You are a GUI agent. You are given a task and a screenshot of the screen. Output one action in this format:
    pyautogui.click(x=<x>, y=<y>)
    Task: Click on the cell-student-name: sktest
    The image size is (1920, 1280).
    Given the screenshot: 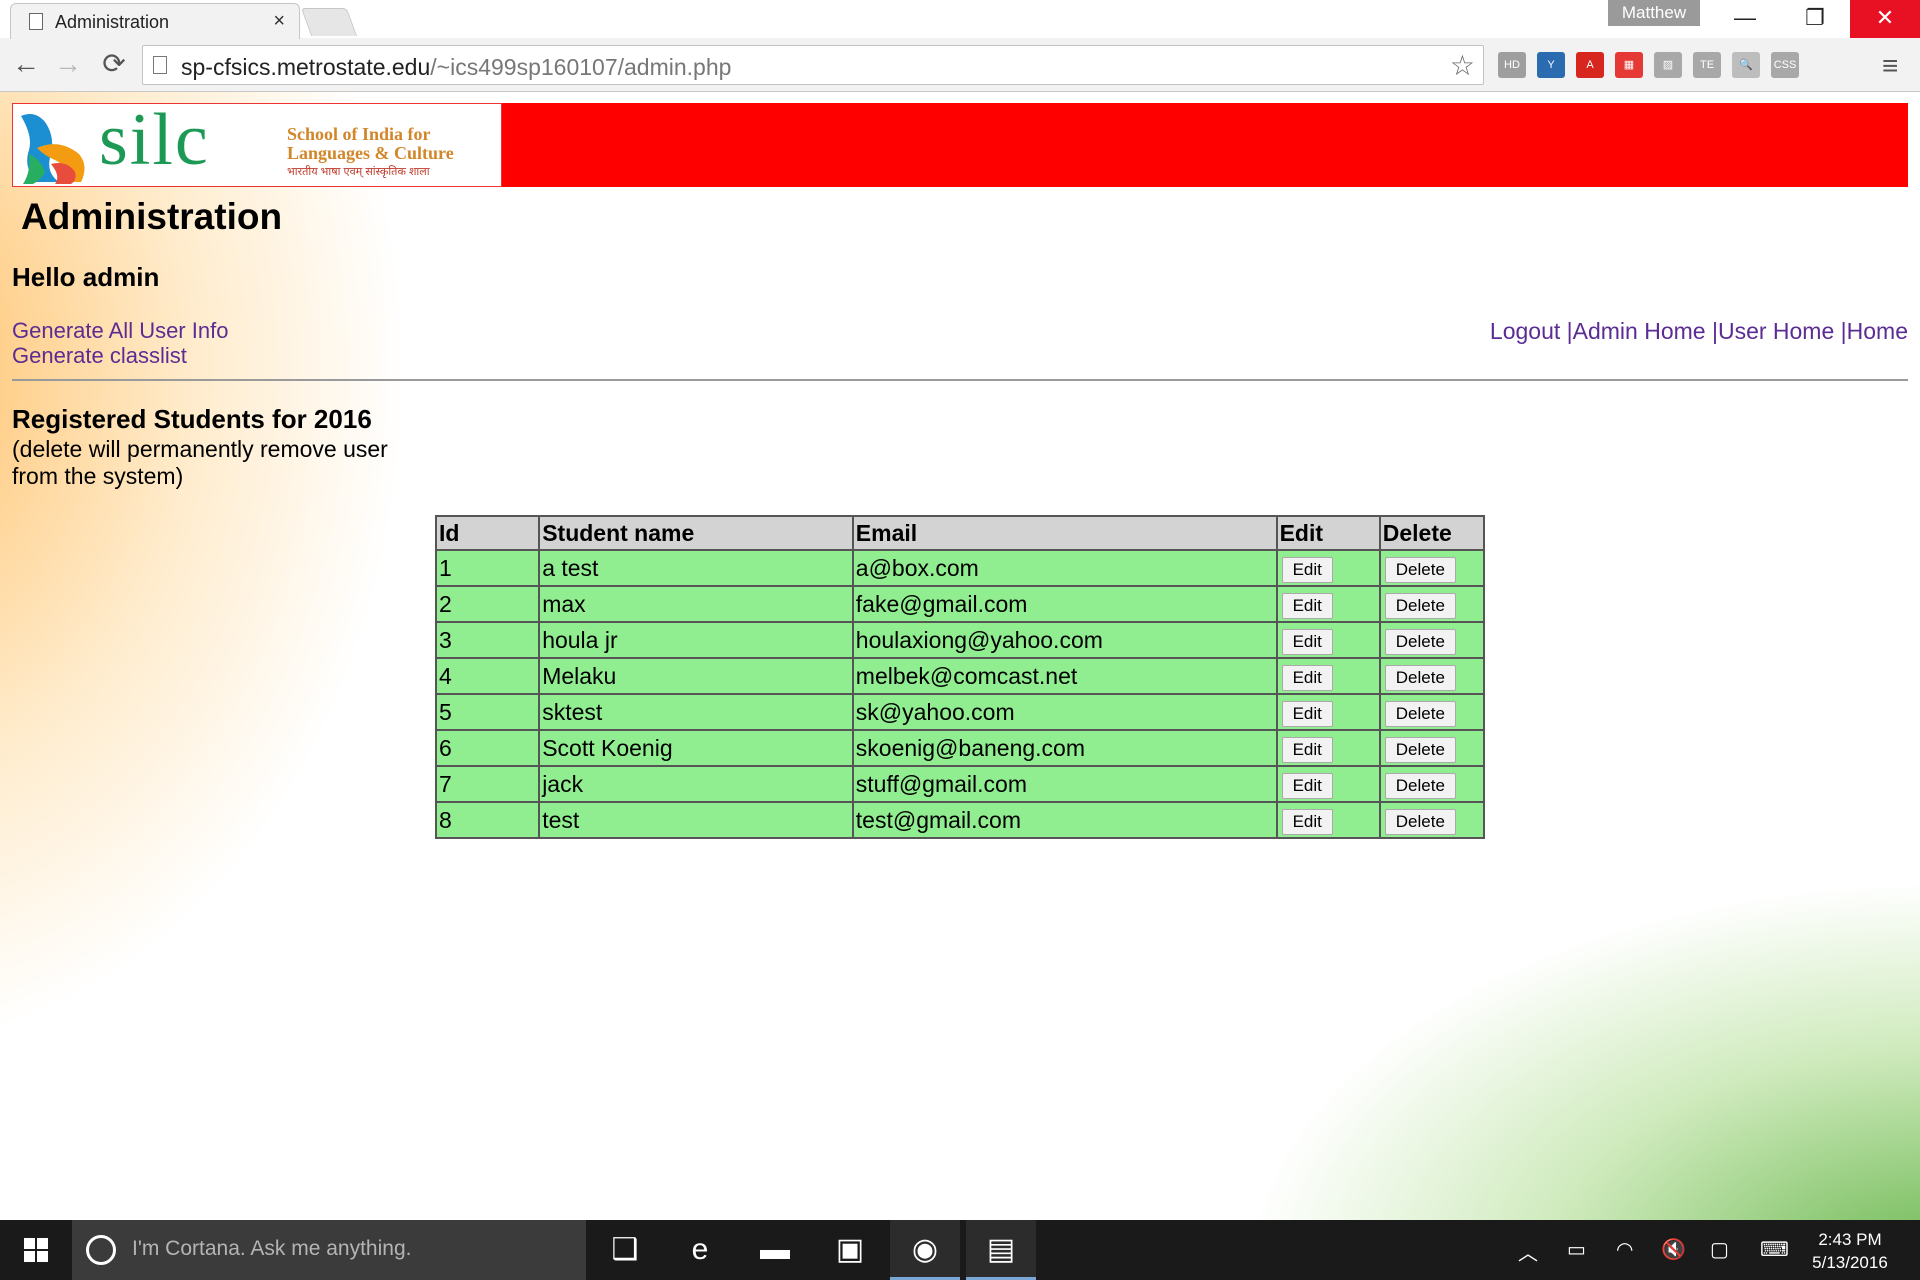 What is the action you would take?
    pyautogui.click(x=696, y=712)
    